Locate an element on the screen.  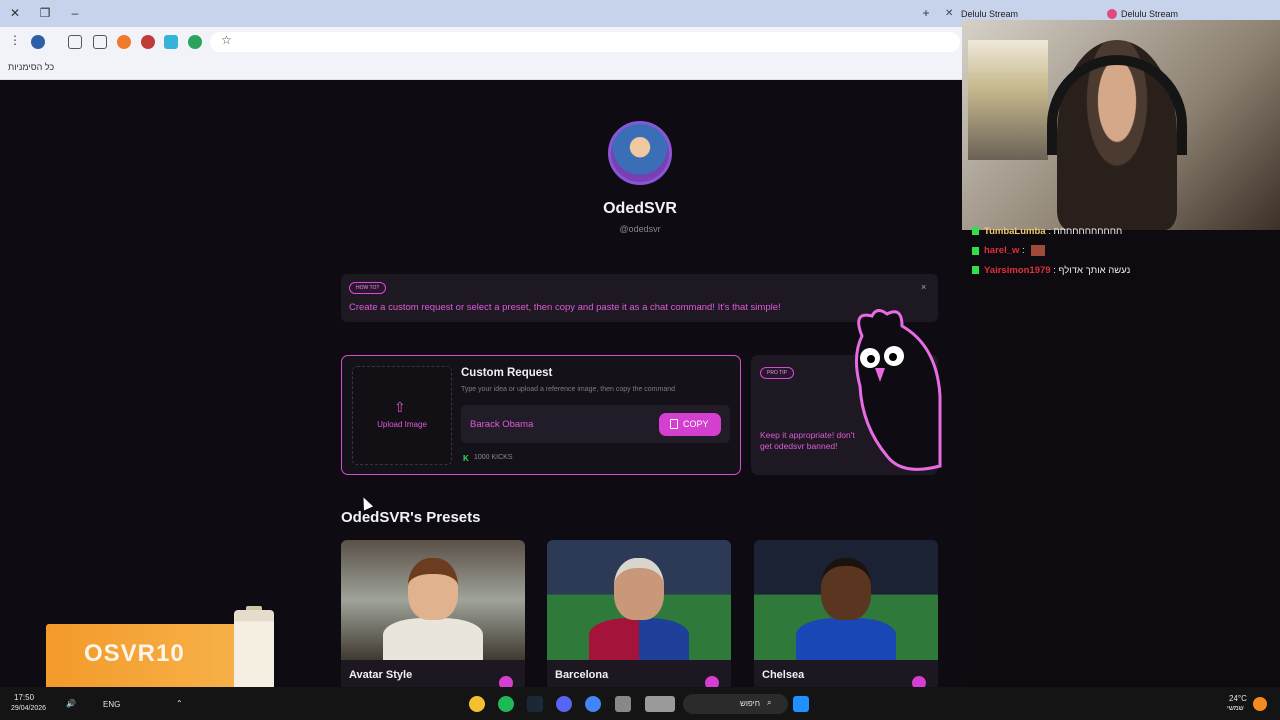
search-placeholder: חיפוש is located at coordinates (750, 703).